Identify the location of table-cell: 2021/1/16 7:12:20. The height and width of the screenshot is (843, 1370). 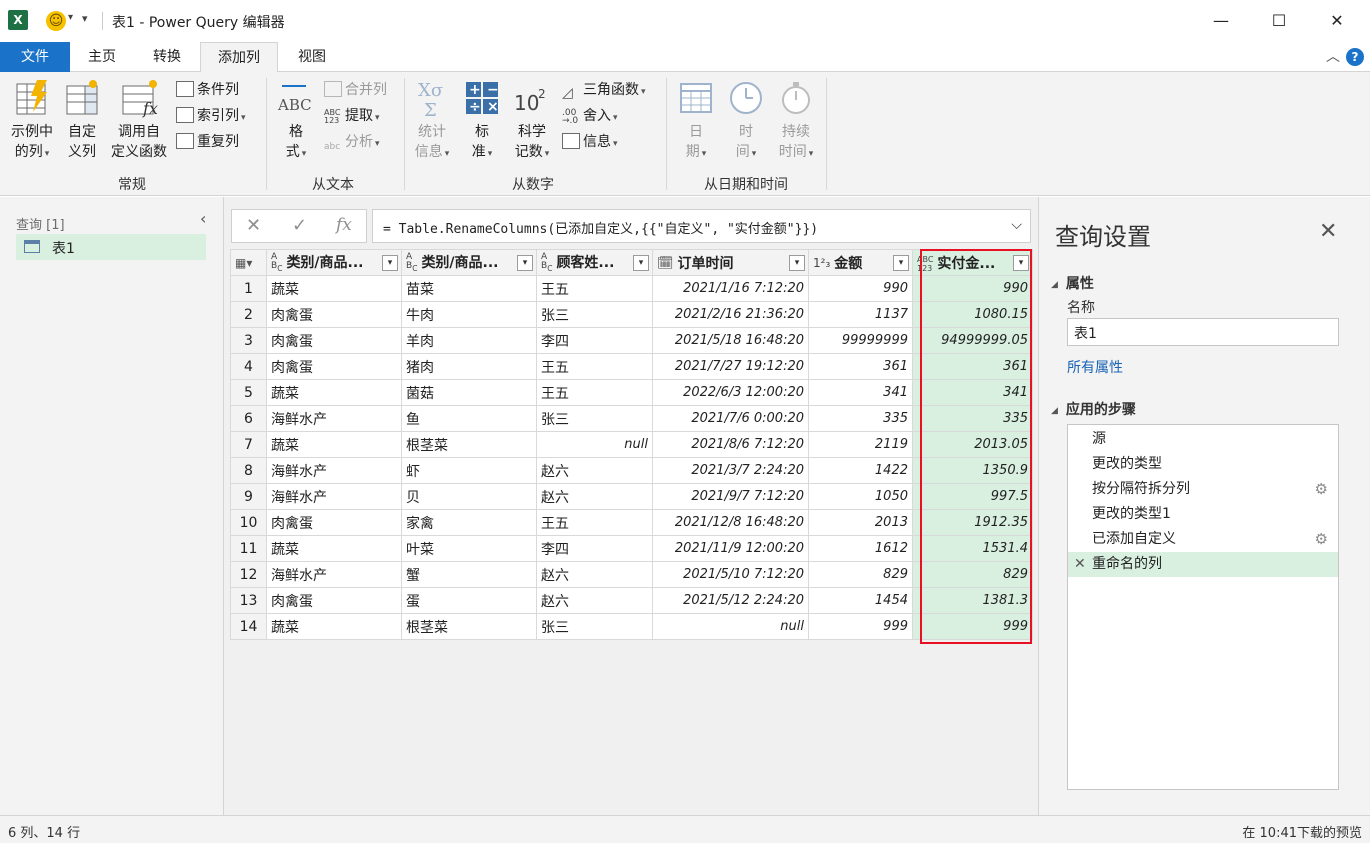
(730, 288).